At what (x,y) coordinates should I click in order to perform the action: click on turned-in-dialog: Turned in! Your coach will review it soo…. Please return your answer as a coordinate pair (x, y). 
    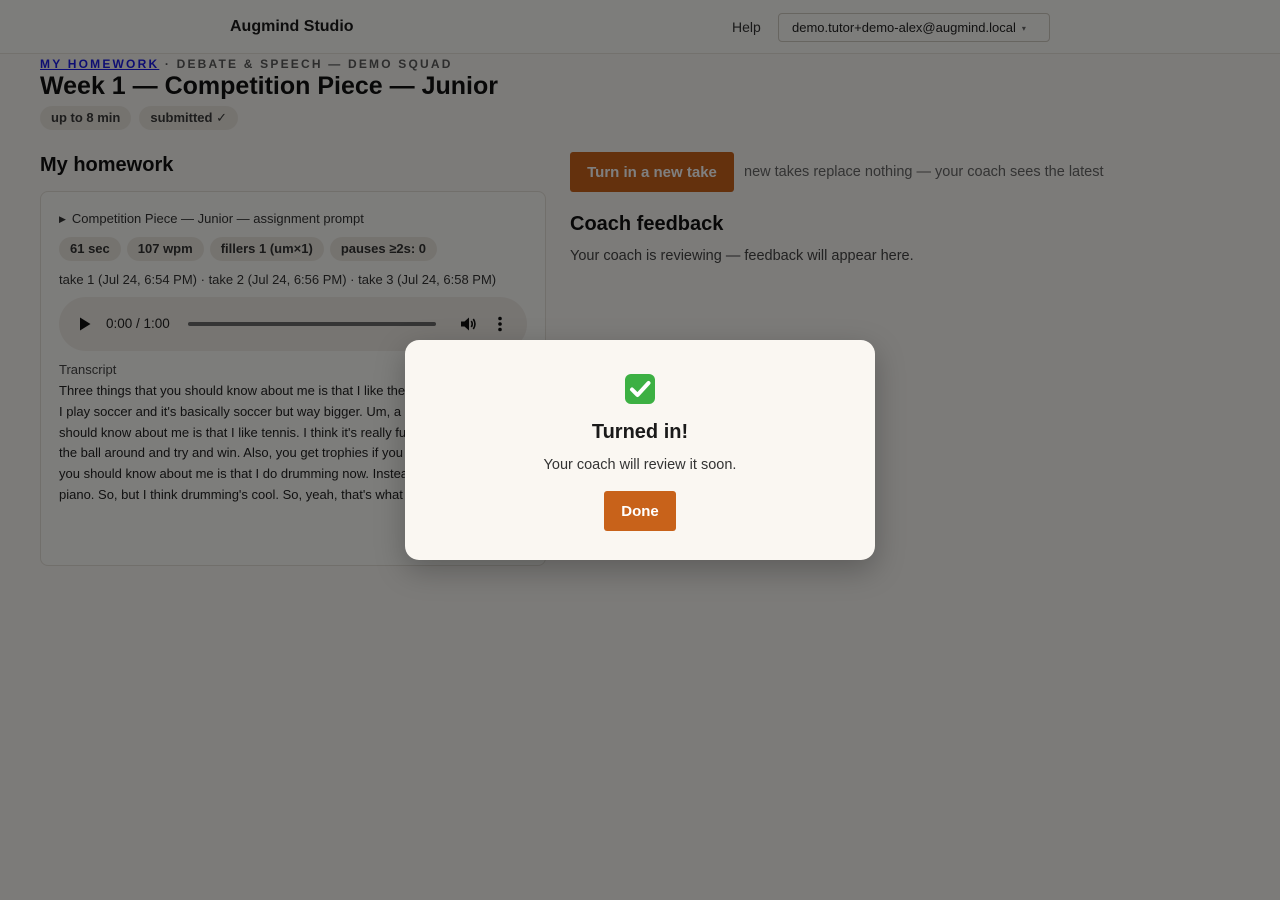
    Looking at the image, I should click on (640, 450).